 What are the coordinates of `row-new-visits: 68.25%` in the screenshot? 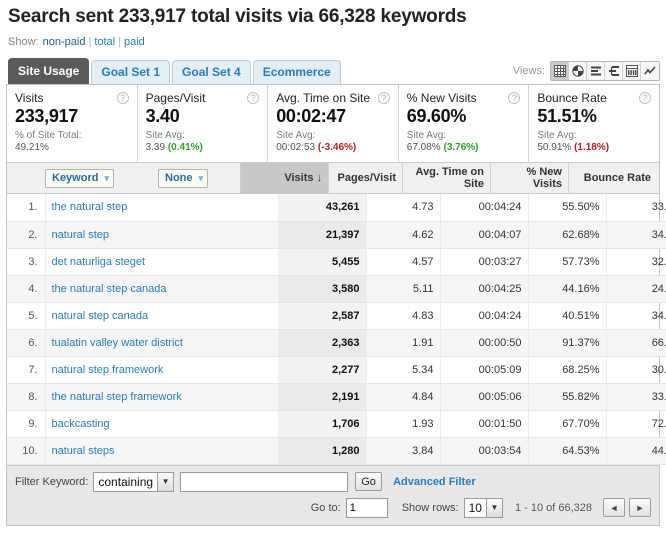 It's located at (566, 370).